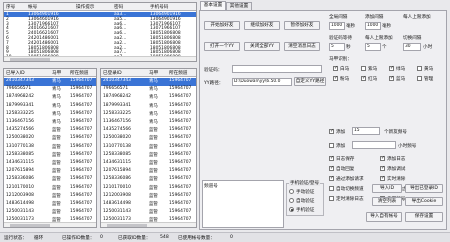  What do you see at coordinates (291, 191) in the screenshot?
I see `verify-option-manual-radio` at bounding box center [291, 191].